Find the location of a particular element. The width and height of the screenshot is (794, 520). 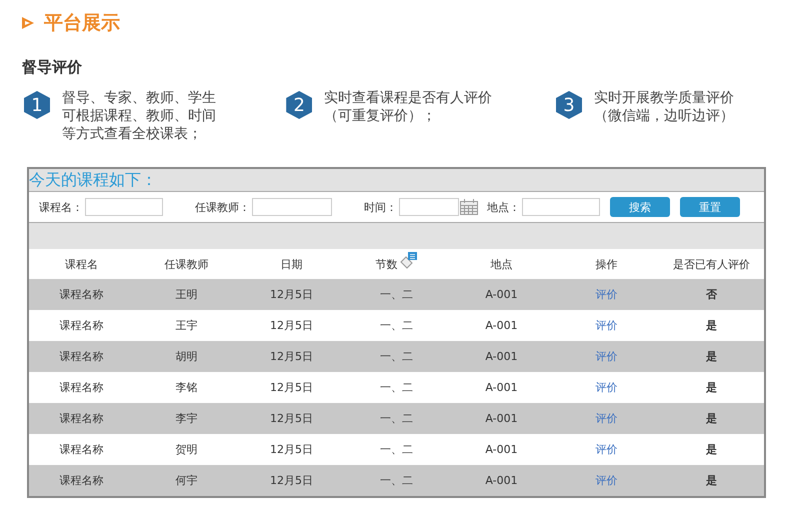

note-icon is located at coordinates (409, 260).